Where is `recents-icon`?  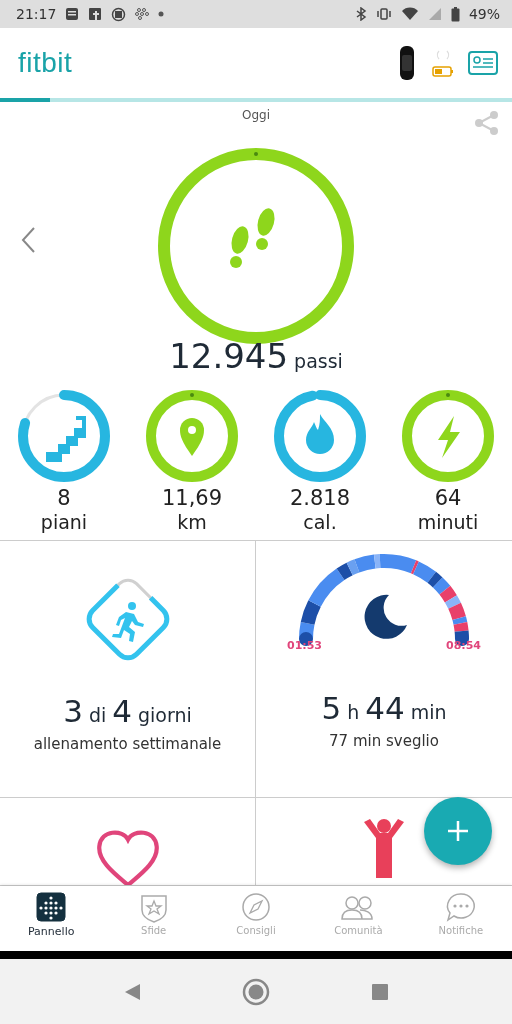 recents-icon is located at coordinates (380, 992).